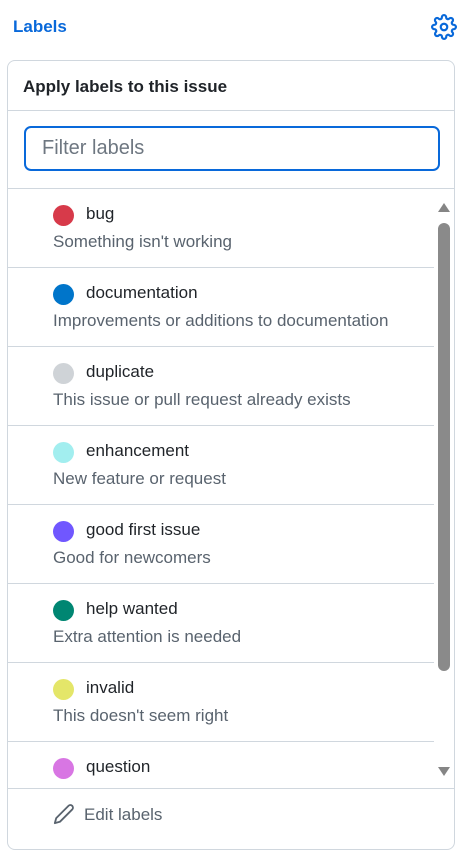 This screenshot has width=471, height=850. Describe the element at coordinates (132, 608) in the screenshot. I see `label-name: help wanted` at that location.